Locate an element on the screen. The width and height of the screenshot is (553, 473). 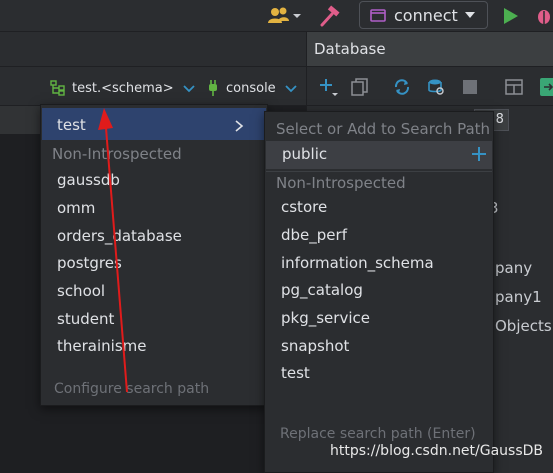
schema-selector-label: test.<schema> is located at coordinates (123, 88).